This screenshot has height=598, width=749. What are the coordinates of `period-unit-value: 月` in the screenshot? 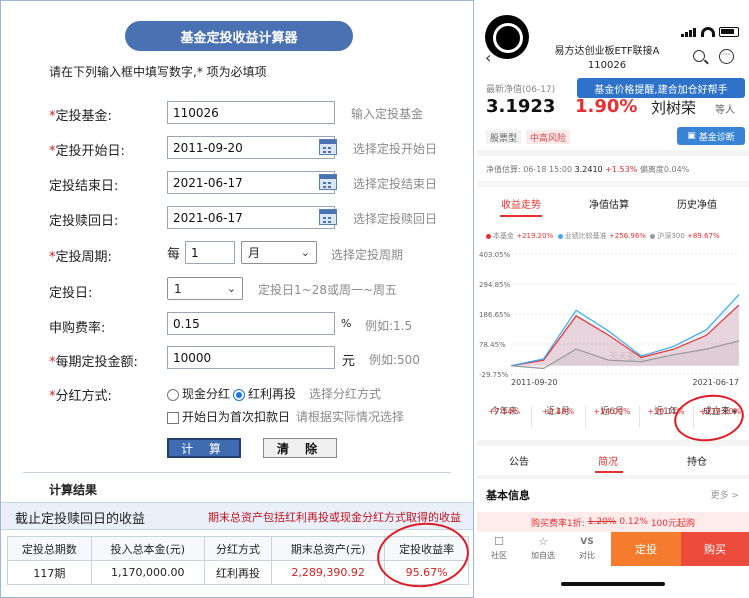 It's located at (254, 253).